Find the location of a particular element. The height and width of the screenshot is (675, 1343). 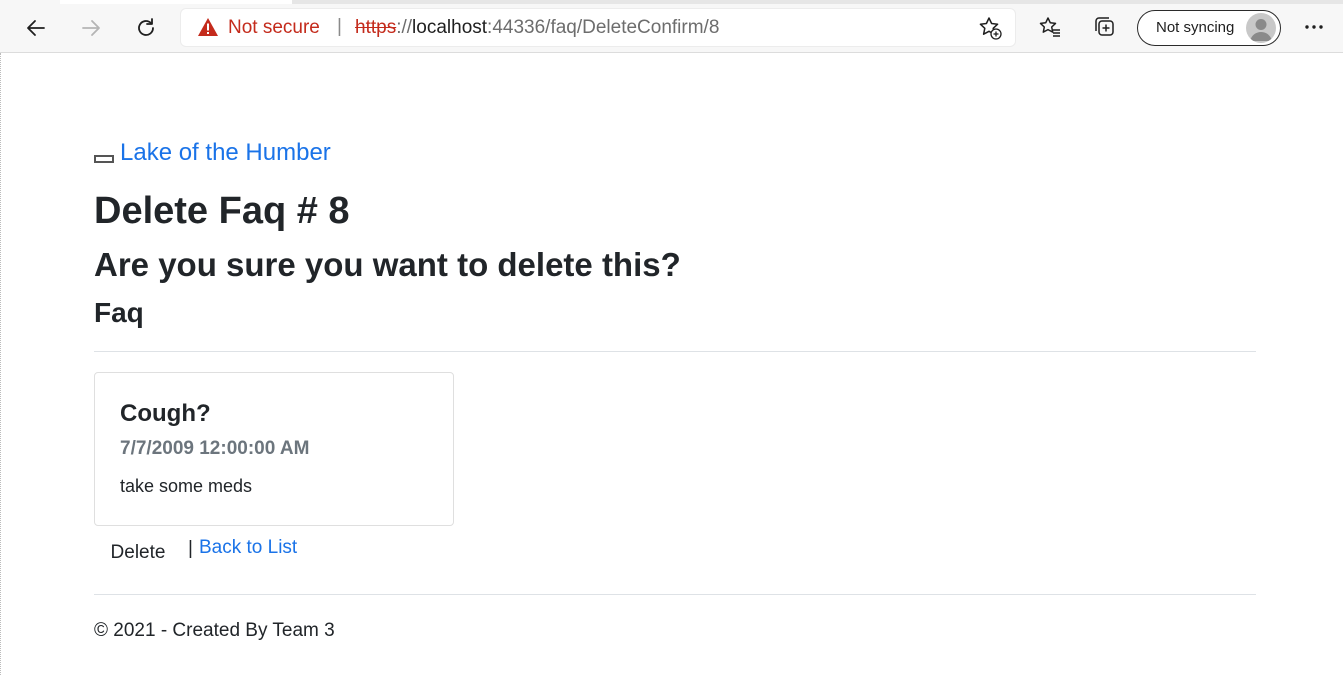

faq-question: Cough? is located at coordinates (165, 413).